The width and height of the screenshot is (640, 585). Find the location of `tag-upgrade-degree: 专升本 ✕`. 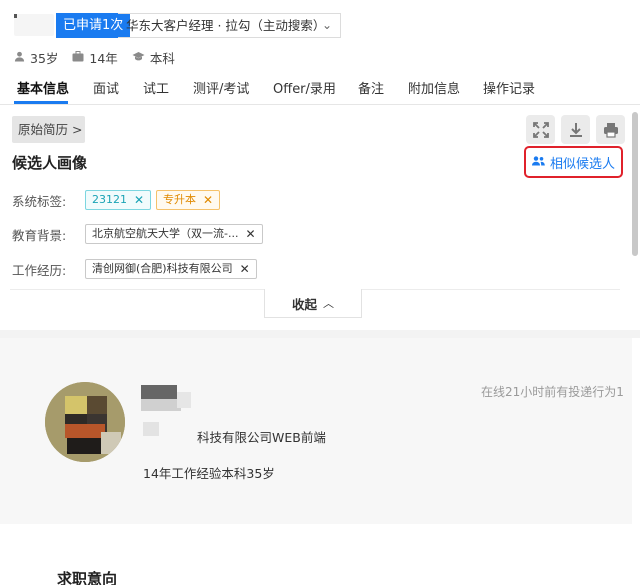

tag-upgrade-degree: 专升本 ✕ is located at coordinates (188, 200).